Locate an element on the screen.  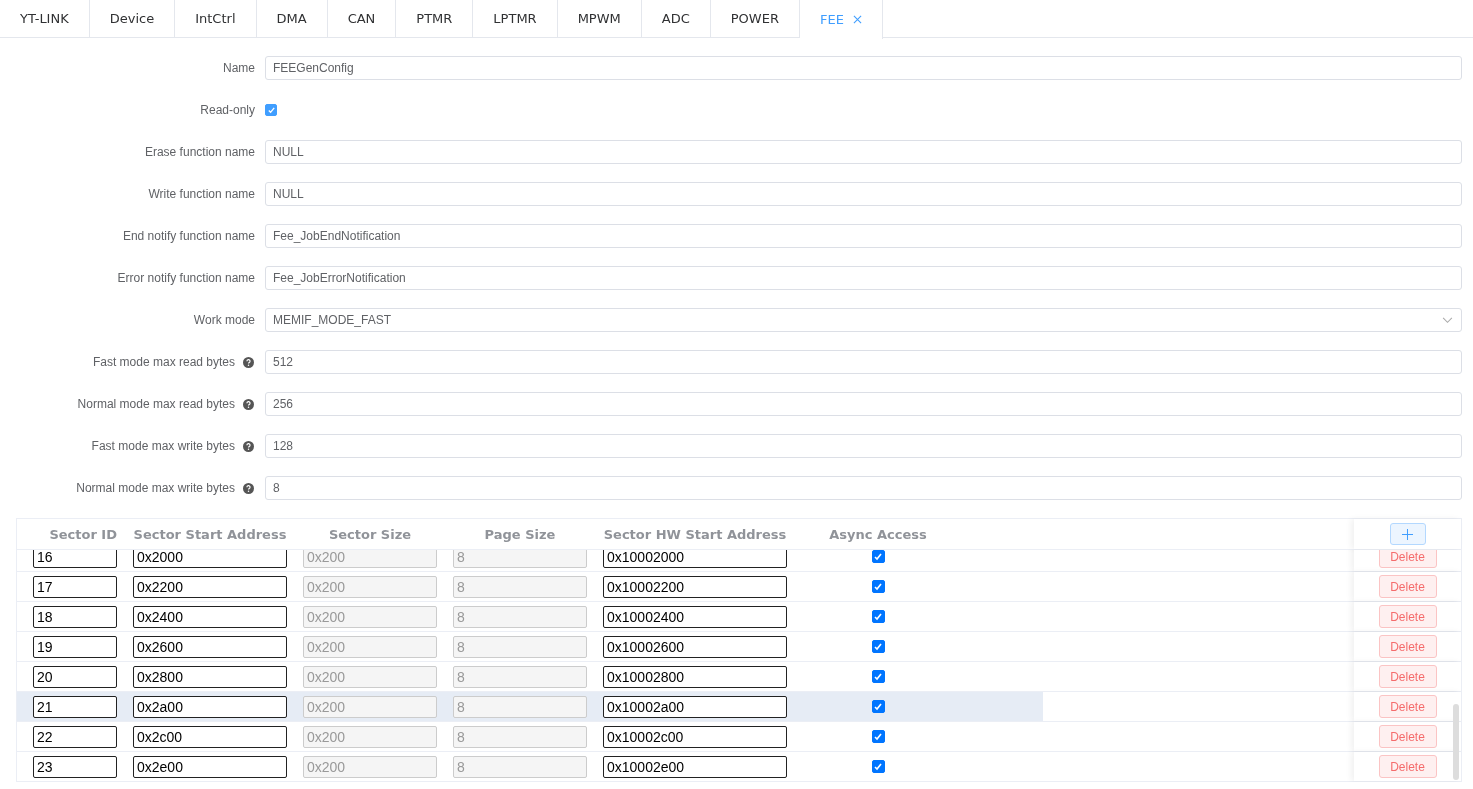
text-field: 128 is located at coordinates (863, 446).